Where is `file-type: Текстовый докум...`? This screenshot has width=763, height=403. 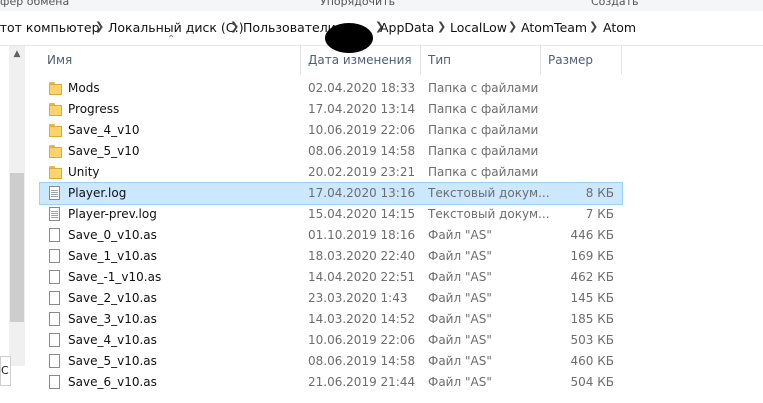
file-type: Текстовый докум... is located at coordinates (489, 193).